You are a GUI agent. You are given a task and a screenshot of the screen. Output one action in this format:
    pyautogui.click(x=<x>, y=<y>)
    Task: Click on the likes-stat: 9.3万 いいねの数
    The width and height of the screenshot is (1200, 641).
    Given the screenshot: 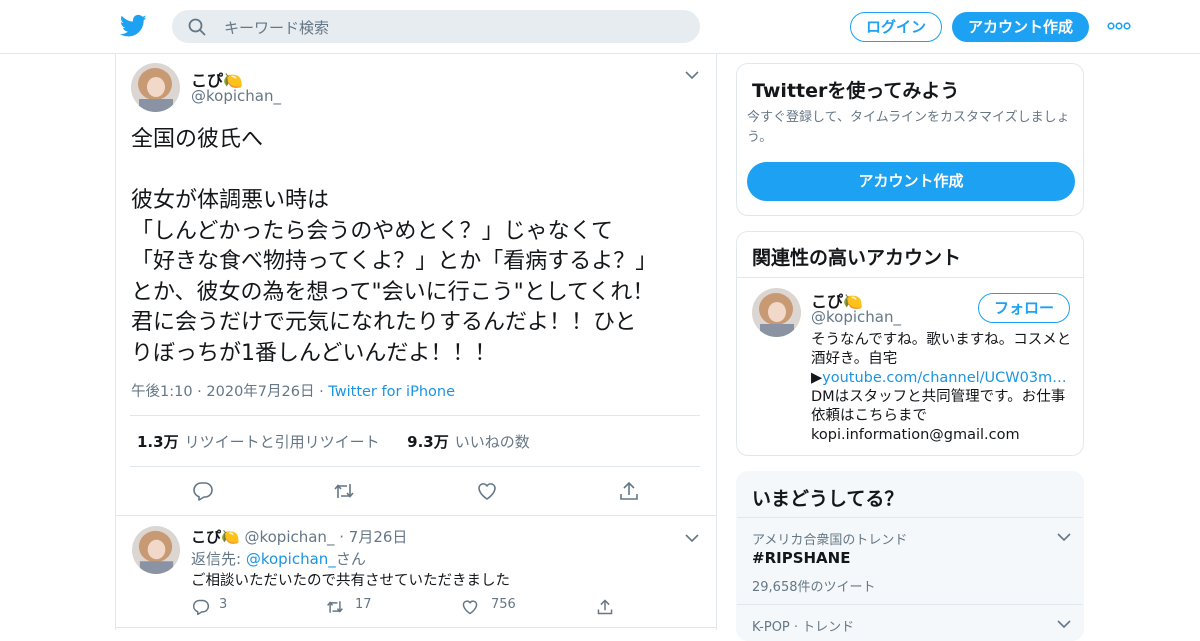 What is the action you would take?
    pyautogui.click(x=468, y=442)
    